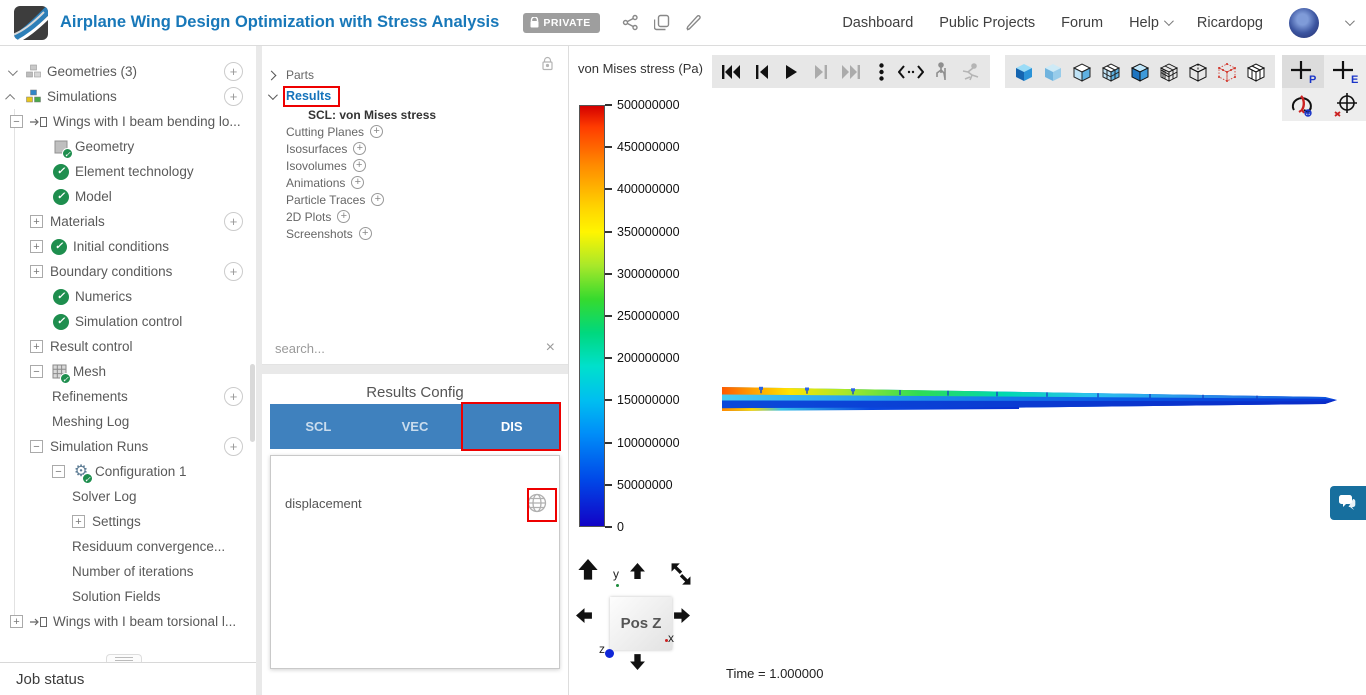 This screenshot has height=695, width=1366. I want to click on results-tree-item: 2D Plots +, so click(415, 216).